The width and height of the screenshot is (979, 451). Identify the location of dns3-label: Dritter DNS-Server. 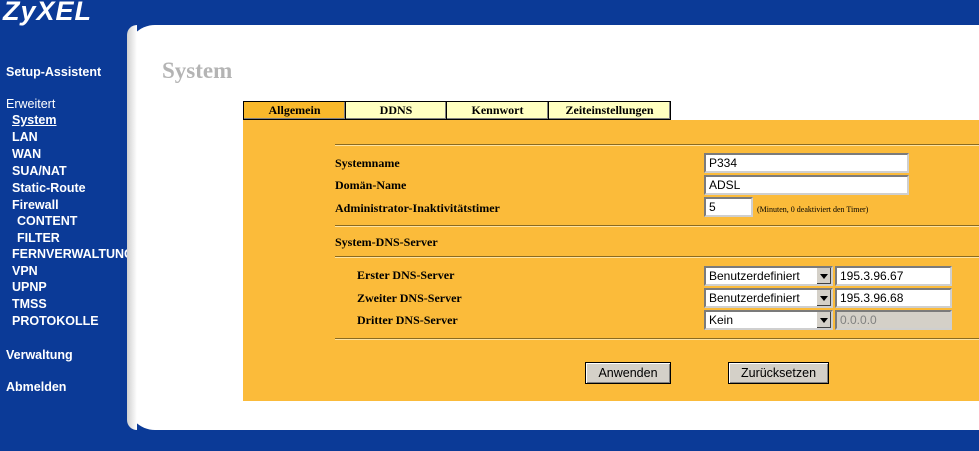
(407, 320).